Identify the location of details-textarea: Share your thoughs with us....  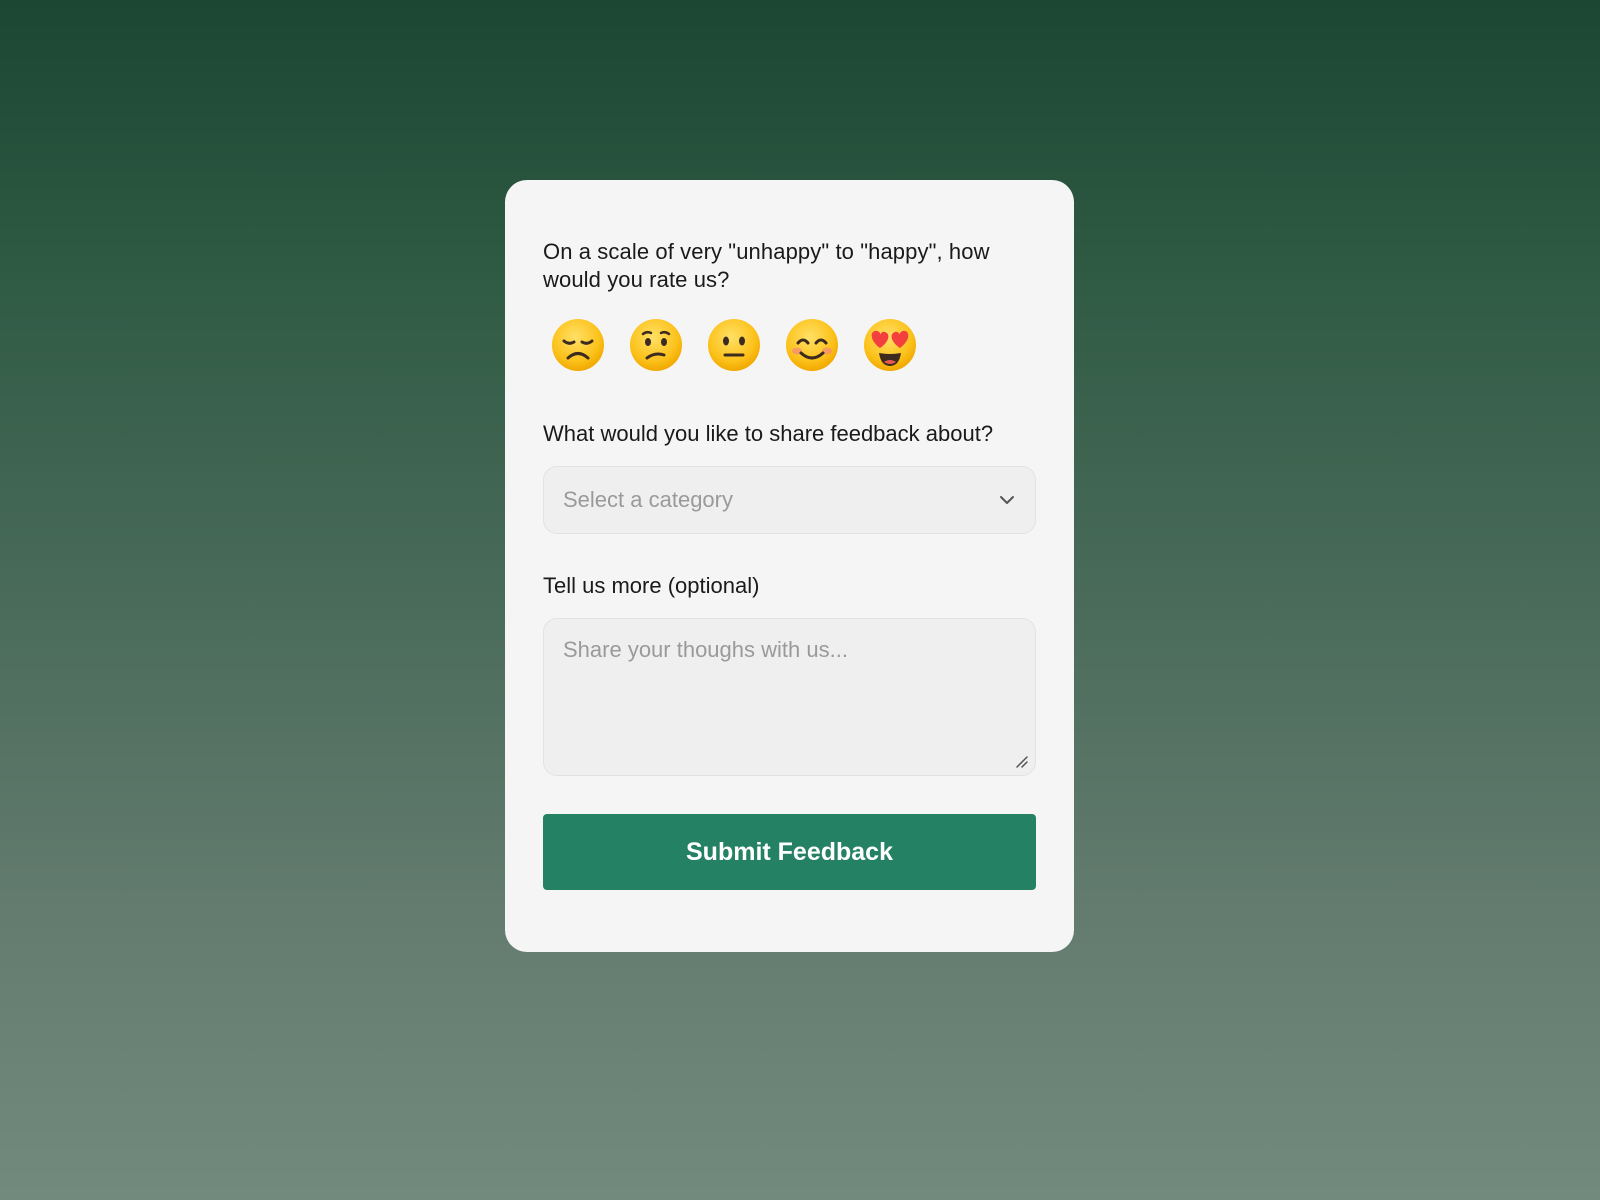
(789, 697).